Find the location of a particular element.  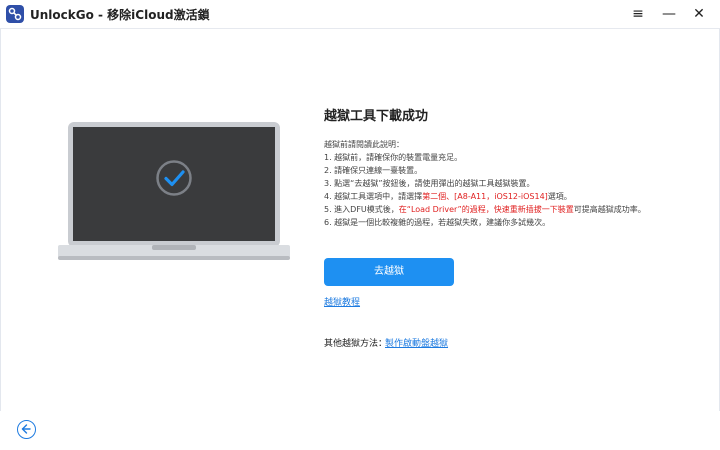

instruction-step-3: 3. 點選“去越獄”按鈕後，請使用彈出的越獄工具越獄裝置。 is located at coordinates (429, 183).